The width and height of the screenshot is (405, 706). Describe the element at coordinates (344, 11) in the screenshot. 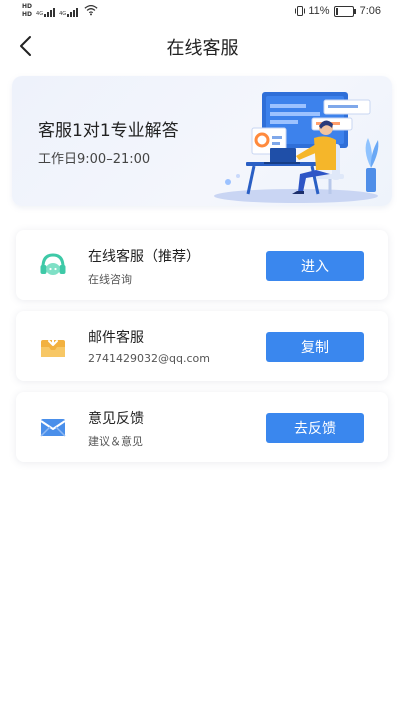

I see `battery-icon` at that location.